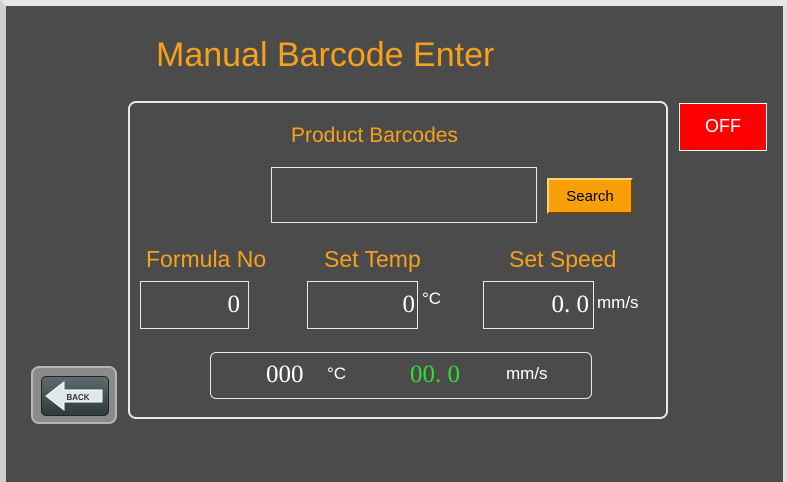 Image resolution: width=787 pixels, height=482 pixels. Describe the element at coordinates (325, 55) in the screenshot. I see `page-title: Manual Barcode Enter` at that location.